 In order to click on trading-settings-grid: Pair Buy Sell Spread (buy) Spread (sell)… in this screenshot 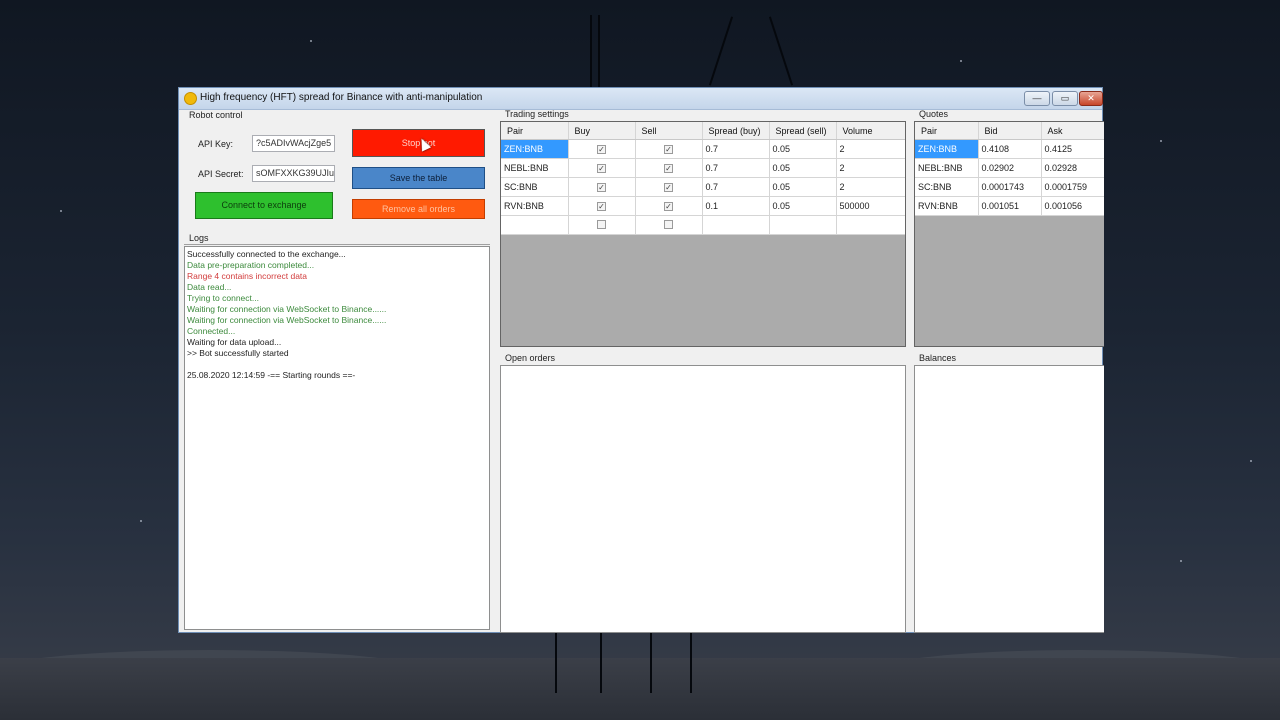, I will do `click(703, 234)`.